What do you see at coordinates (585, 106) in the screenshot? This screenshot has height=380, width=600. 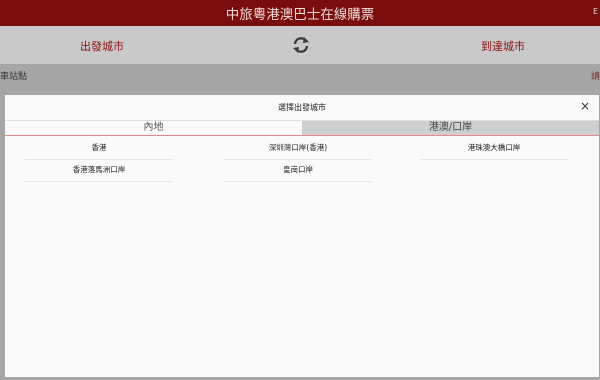 I see `close-icon: ×` at bounding box center [585, 106].